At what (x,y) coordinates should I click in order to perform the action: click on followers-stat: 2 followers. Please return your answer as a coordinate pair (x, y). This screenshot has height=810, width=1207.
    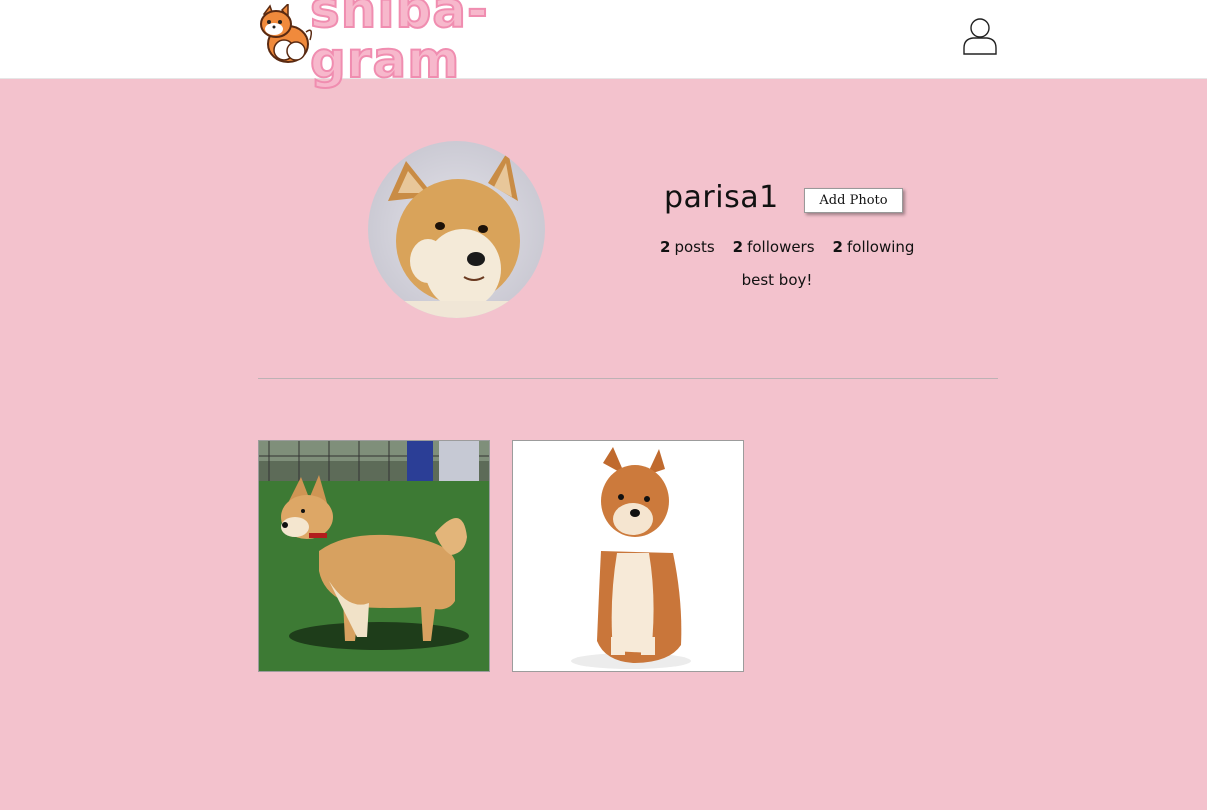
    Looking at the image, I should click on (774, 247).